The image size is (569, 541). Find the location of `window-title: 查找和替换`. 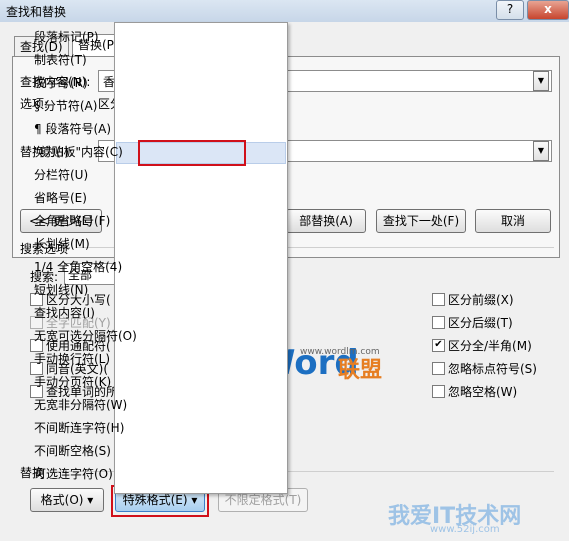

window-title: 查找和替换 is located at coordinates (36, 12).